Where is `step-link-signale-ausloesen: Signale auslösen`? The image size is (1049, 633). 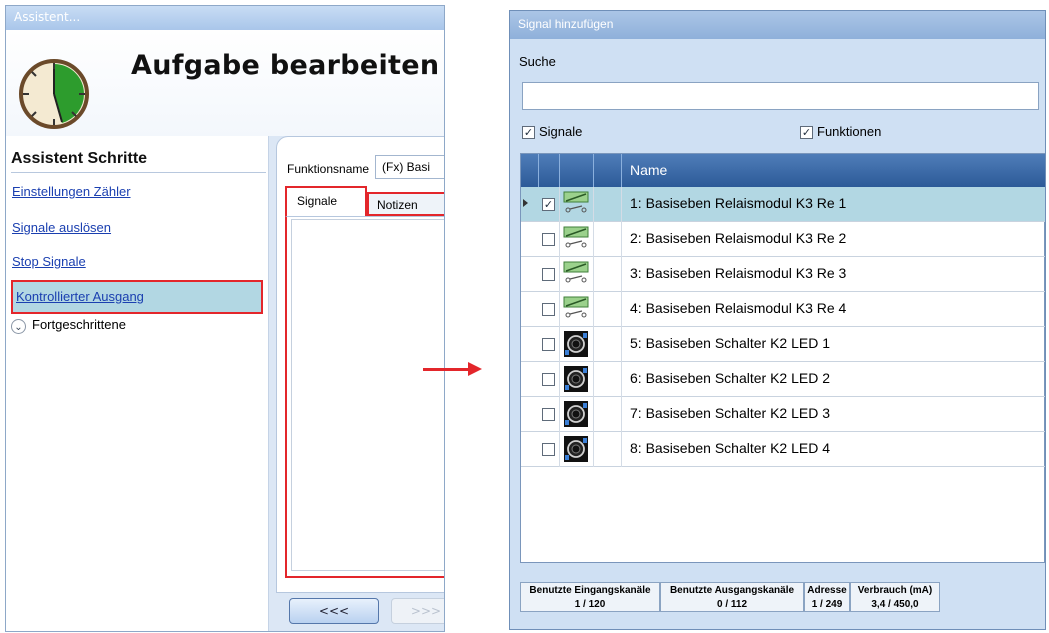
step-link-signale-ausloesen: Signale auslösen is located at coordinates (61, 227).